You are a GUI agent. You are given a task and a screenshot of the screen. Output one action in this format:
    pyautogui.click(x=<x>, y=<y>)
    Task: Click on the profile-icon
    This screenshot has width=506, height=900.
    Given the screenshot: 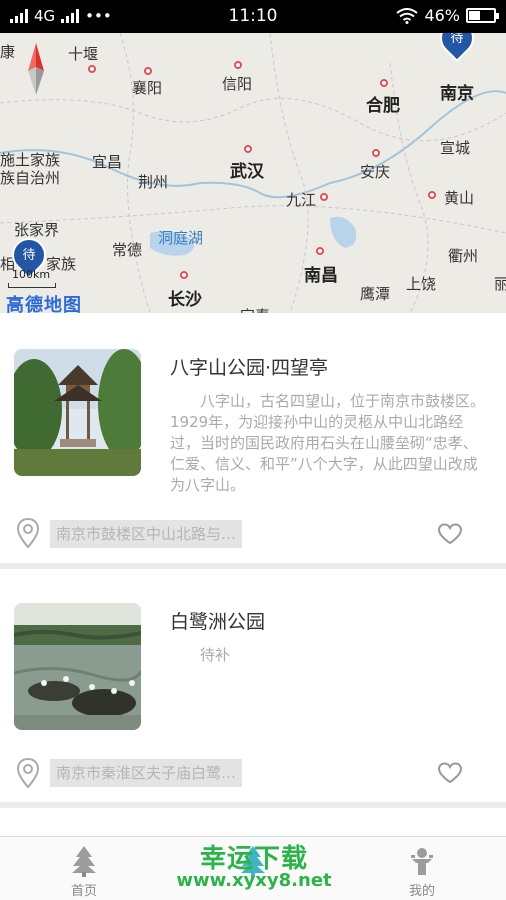 What is the action you would take?
    pyautogui.click(x=422, y=861)
    